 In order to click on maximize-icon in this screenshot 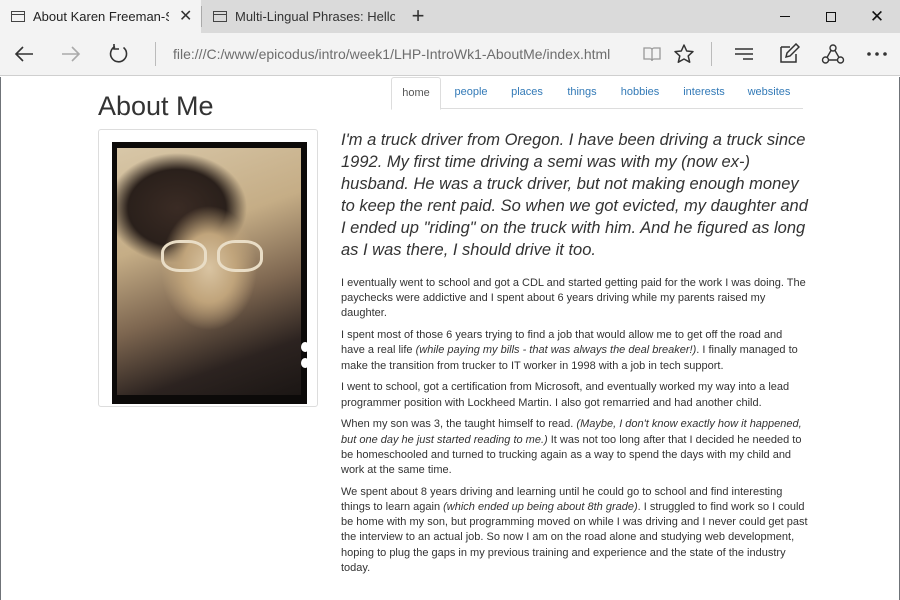, I will do `click(831, 16)`.